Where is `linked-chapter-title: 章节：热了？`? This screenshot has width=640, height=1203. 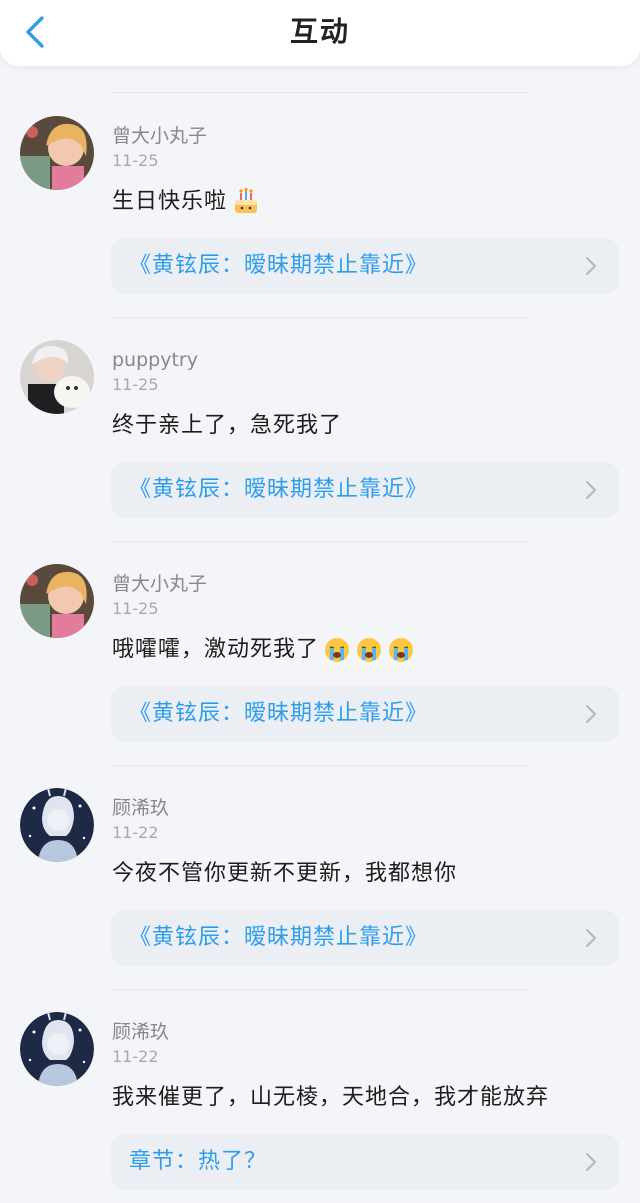 linked-chapter-title: 章节：热了？ is located at coordinates (198, 1161).